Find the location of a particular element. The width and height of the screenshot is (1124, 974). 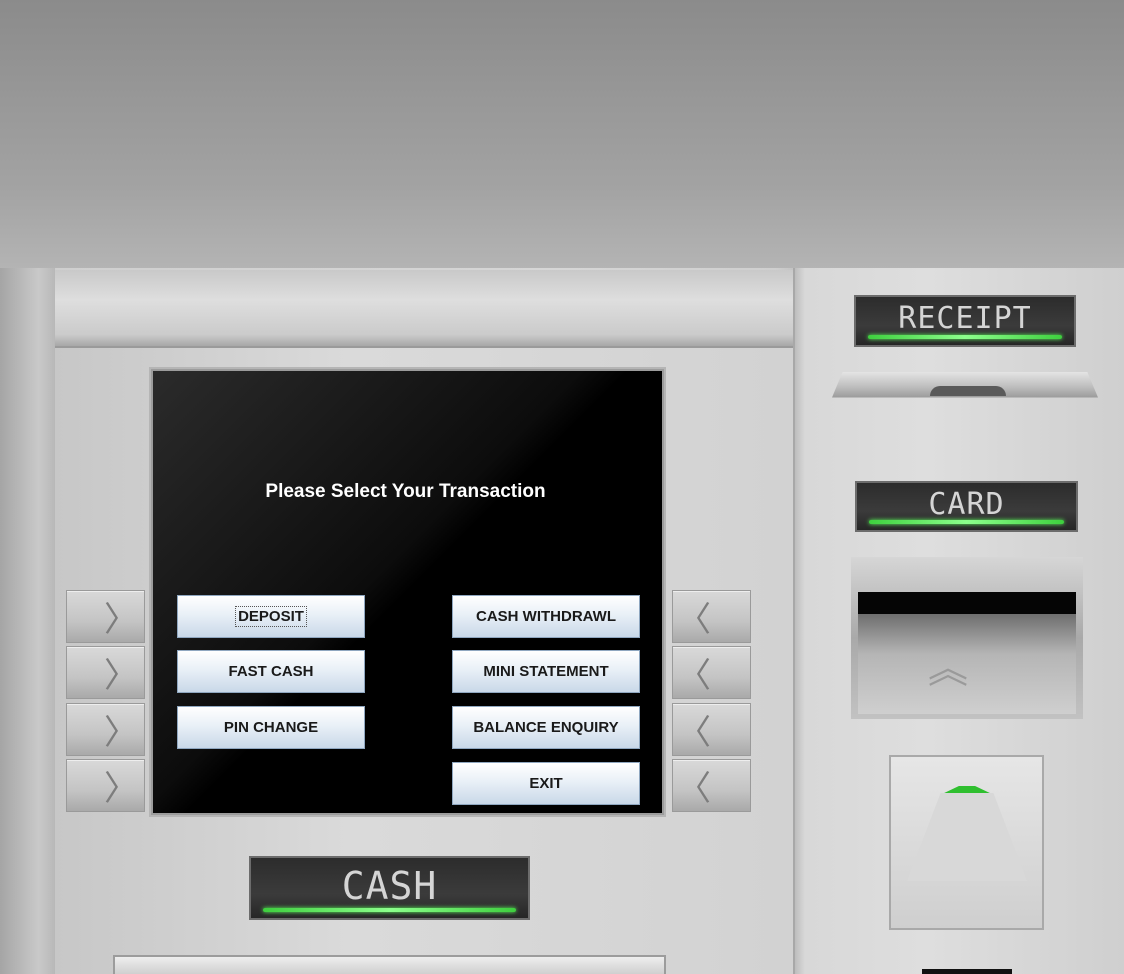

balance-enquiry-button-label: BALANCE ENQUIRY is located at coordinates (546, 727).